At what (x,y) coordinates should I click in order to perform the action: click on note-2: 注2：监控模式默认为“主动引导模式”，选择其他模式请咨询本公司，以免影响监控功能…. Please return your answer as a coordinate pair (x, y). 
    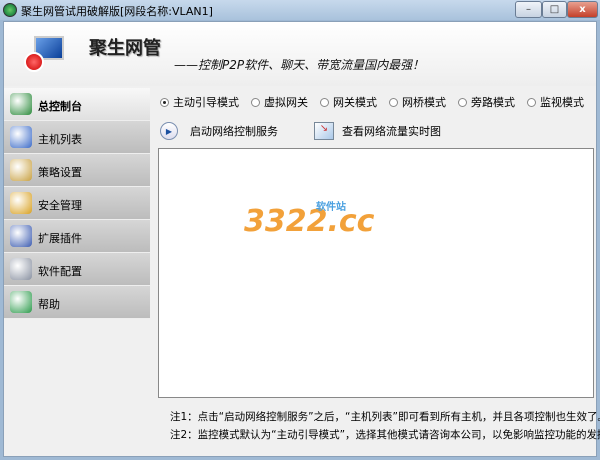
    Looking at the image, I should click on (385, 435).